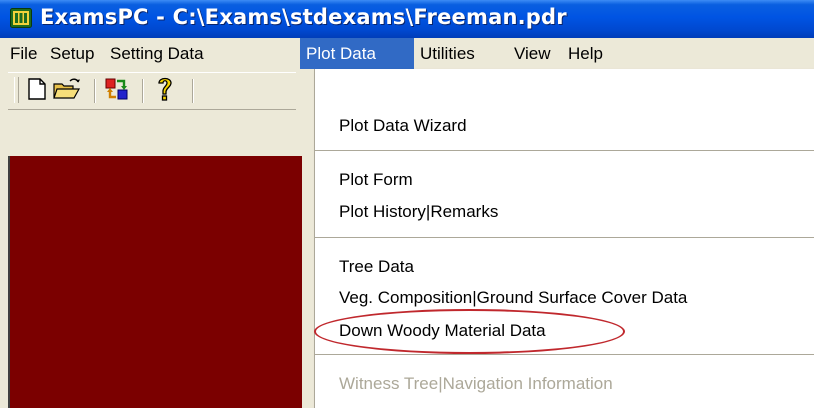  What do you see at coordinates (21, 18) in the screenshot?
I see `app-logo-icon` at bounding box center [21, 18].